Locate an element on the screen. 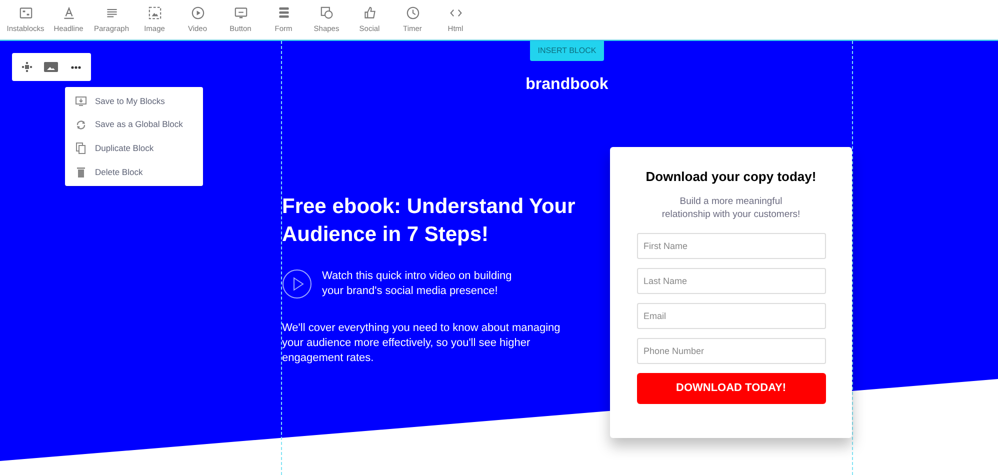 This screenshot has height=475, width=998. menu-item: Save as a Global Block is located at coordinates (134, 124).